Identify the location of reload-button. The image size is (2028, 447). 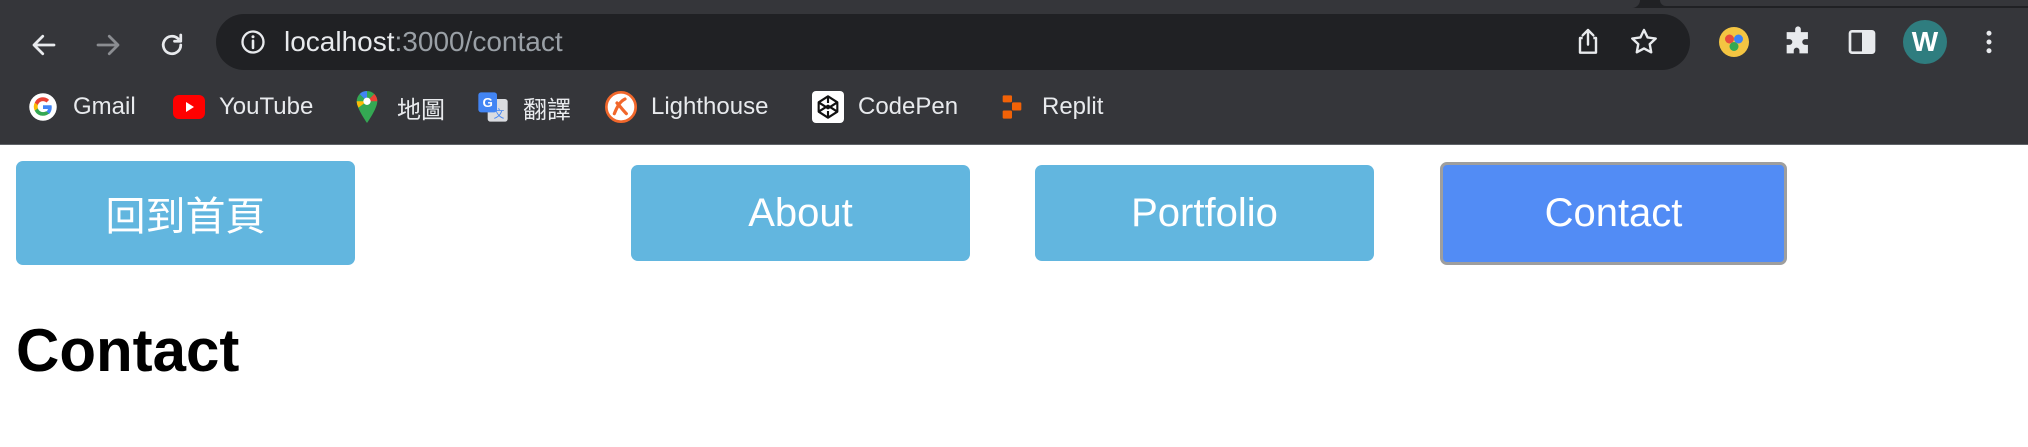
(172, 45).